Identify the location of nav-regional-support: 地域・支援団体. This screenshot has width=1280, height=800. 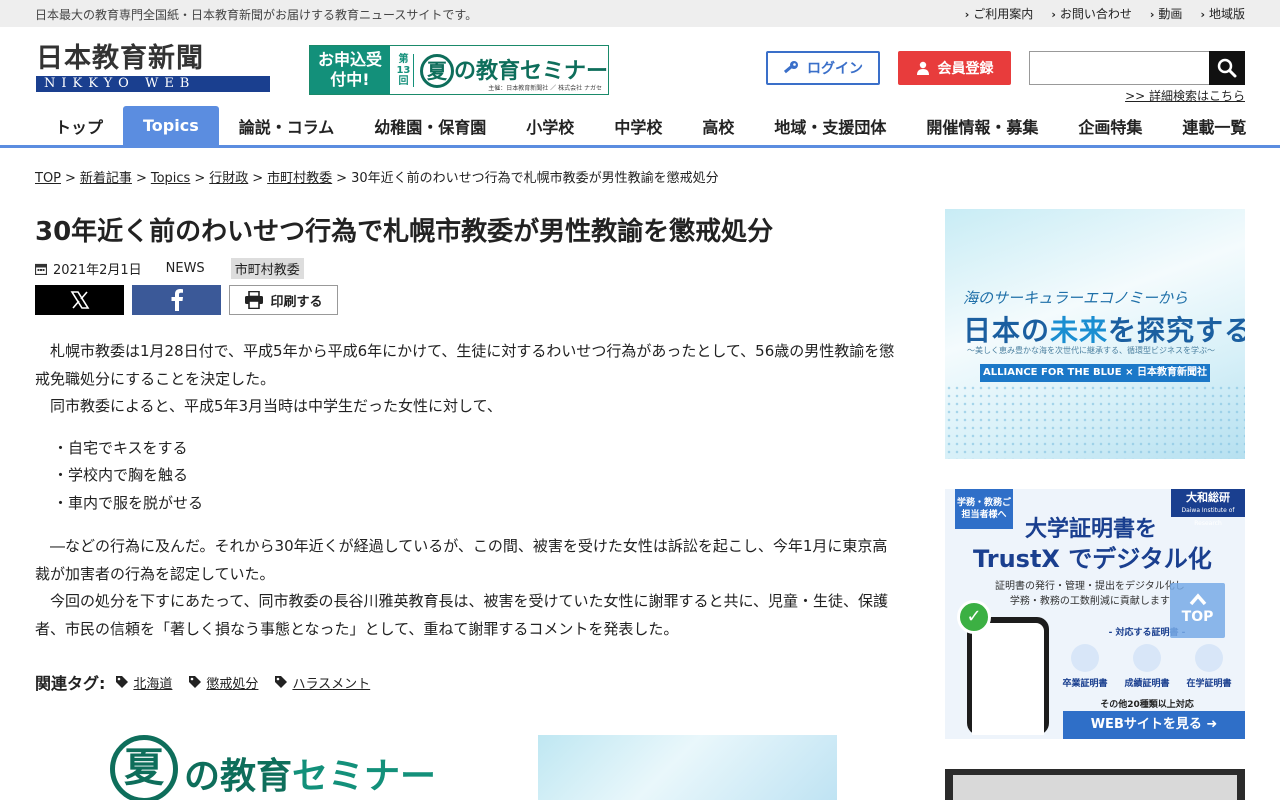
(830, 125).